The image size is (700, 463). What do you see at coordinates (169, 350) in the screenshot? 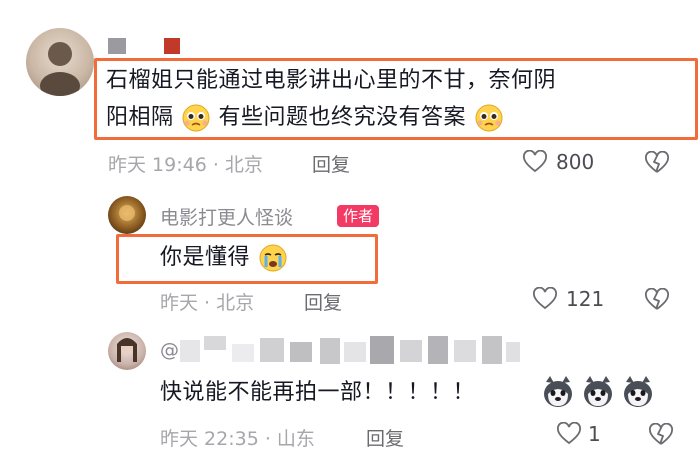
I see `replier-name-prefix: @` at bounding box center [169, 350].